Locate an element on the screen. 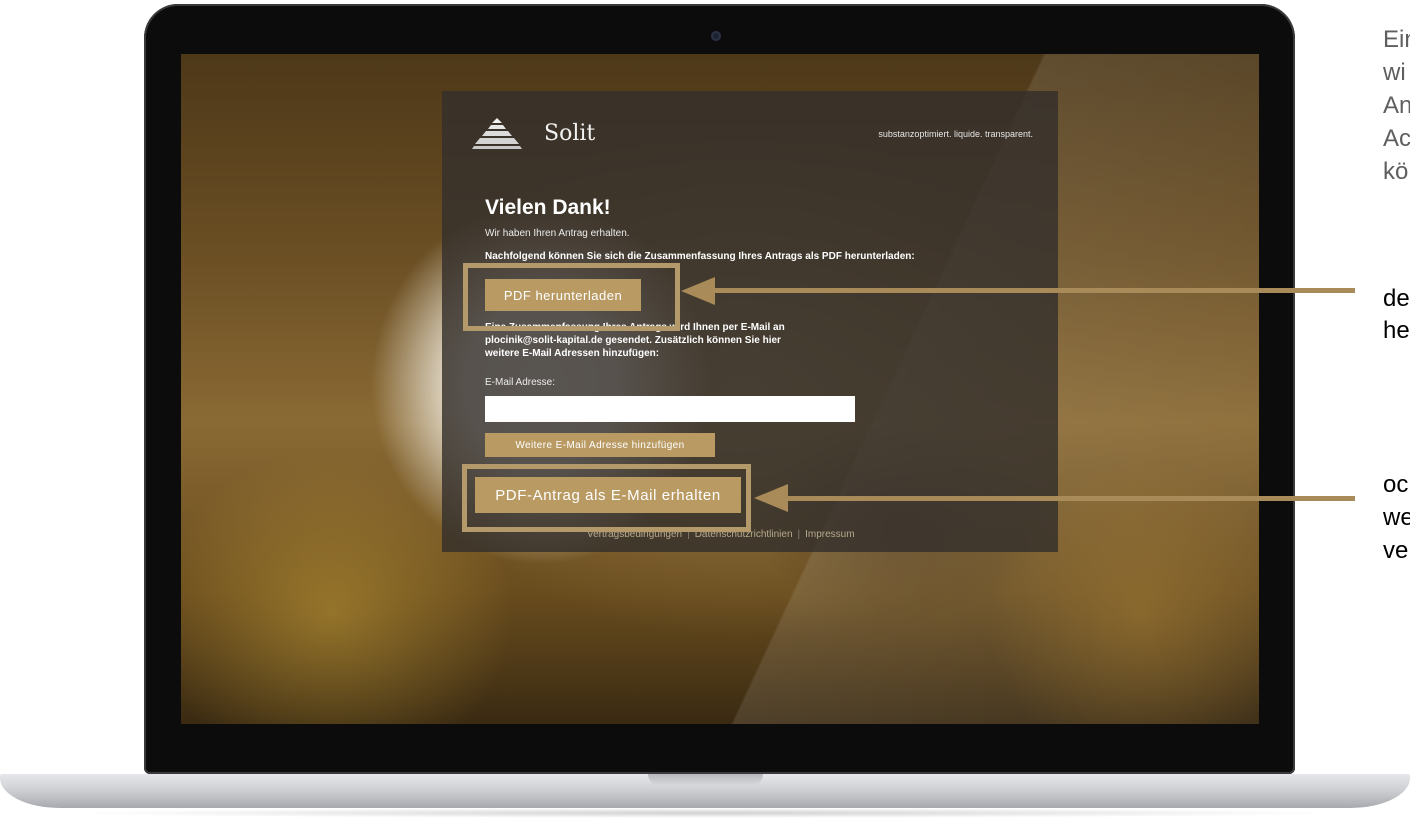 The height and width of the screenshot is (826, 1410). intro-text-line: Ein is located at coordinates (1396, 39).